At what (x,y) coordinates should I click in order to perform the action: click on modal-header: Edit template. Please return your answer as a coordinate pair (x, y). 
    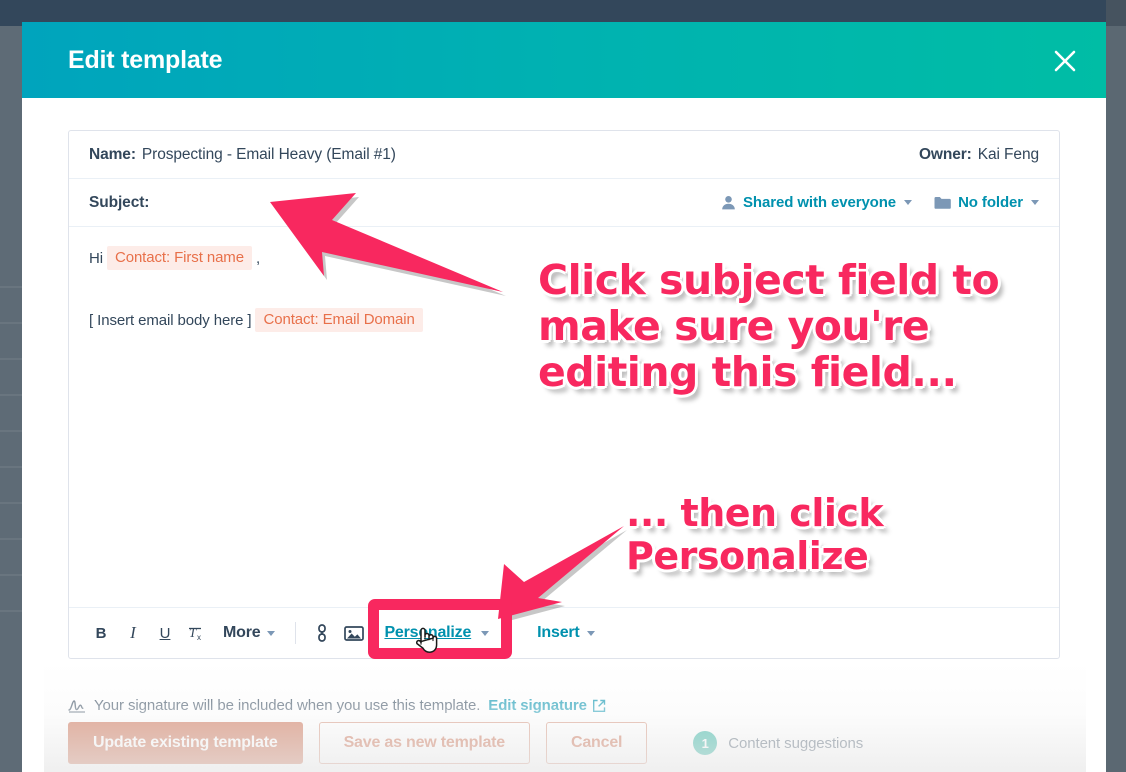
    Looking at the image, I should click on (564, 60).